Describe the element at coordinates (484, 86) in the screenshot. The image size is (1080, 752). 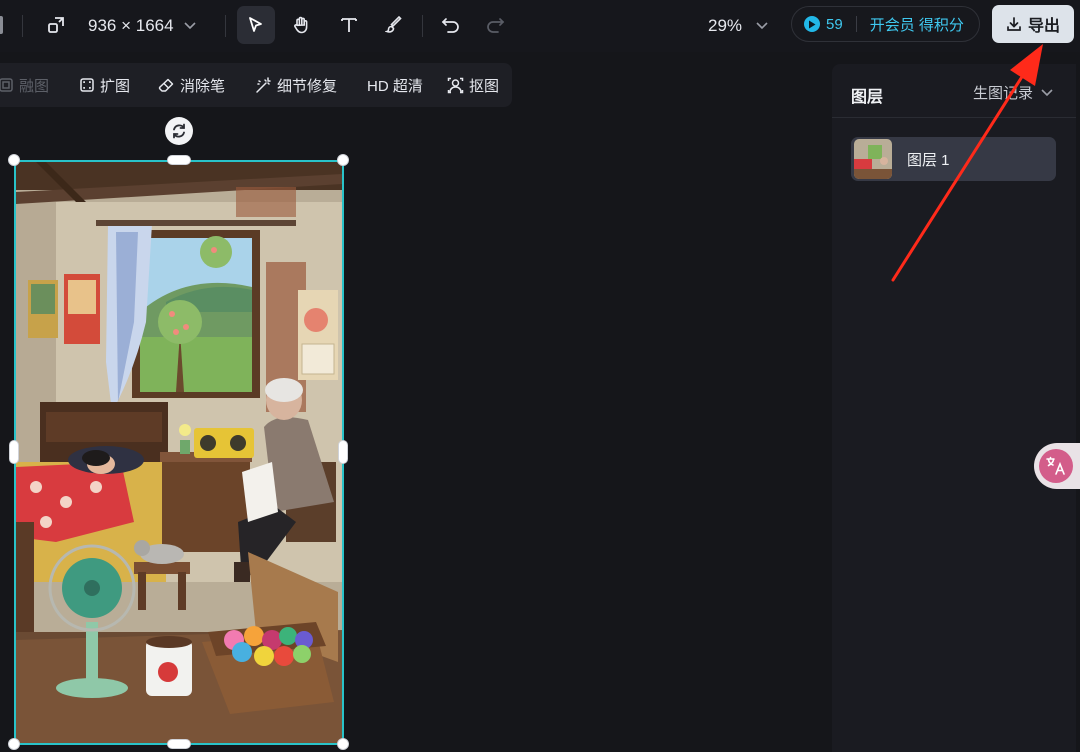
I see `tool-label: 抠图` at that location.